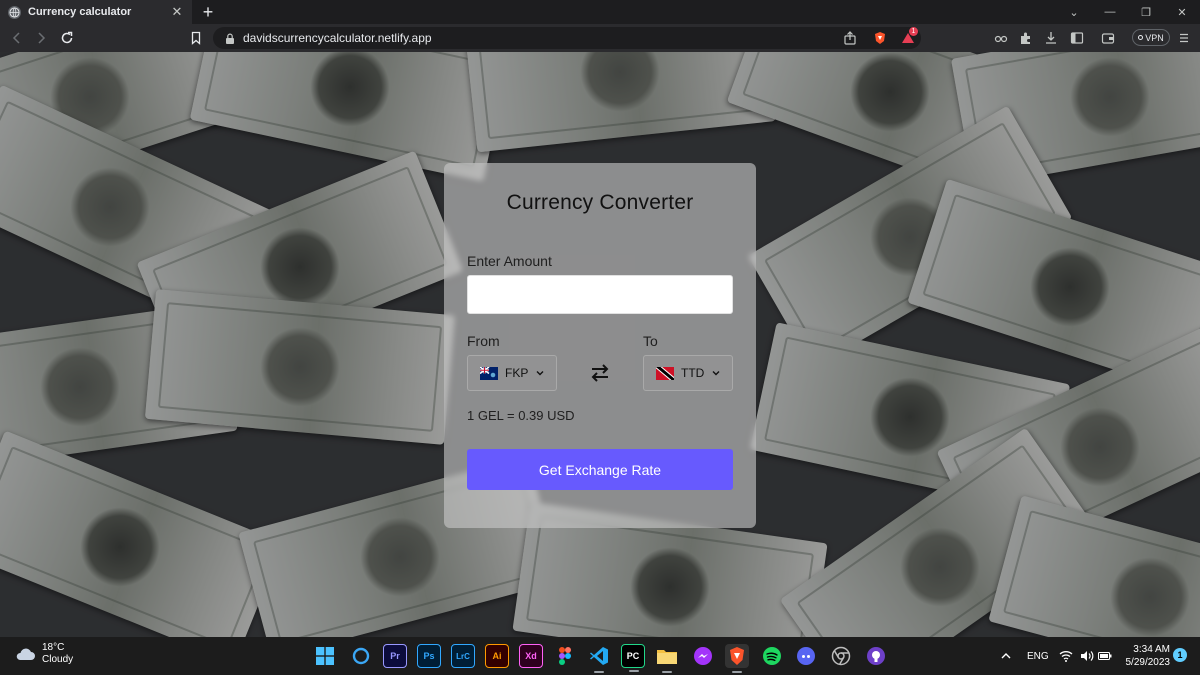 The height and width of the screenshot is (675, 1200). I want to click on figma-icon, so click(565, 656).